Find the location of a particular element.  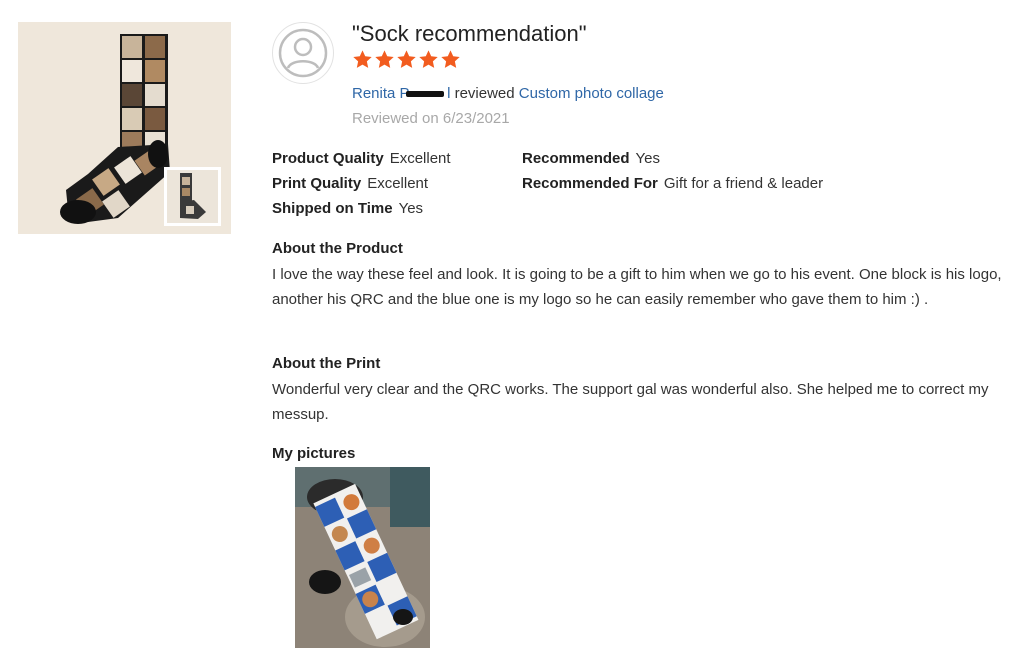

attr-recommended: Recommended Yes is located at coordinates (591, 159).